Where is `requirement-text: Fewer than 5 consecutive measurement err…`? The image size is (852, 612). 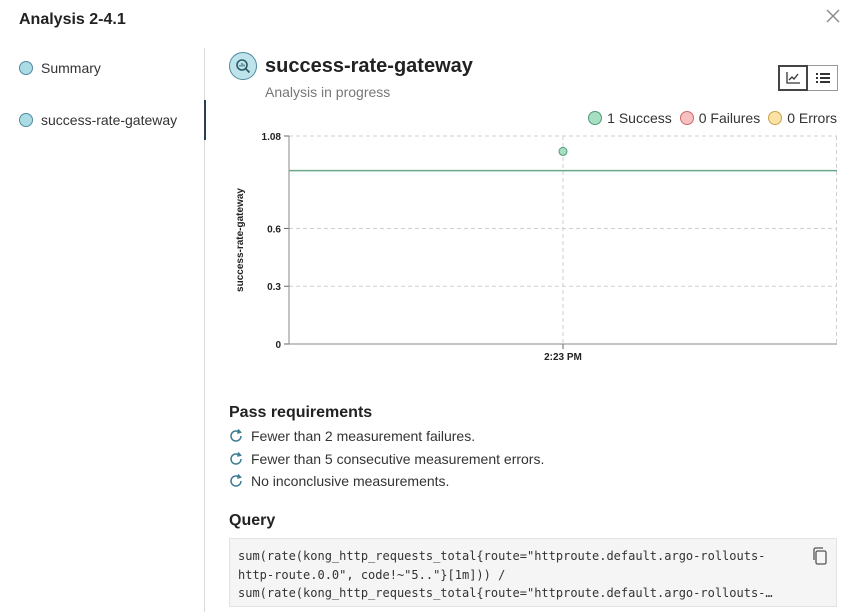
requirement-text: Fewer than 5 consecutive measurement err… is located at coordinates (398, 459).